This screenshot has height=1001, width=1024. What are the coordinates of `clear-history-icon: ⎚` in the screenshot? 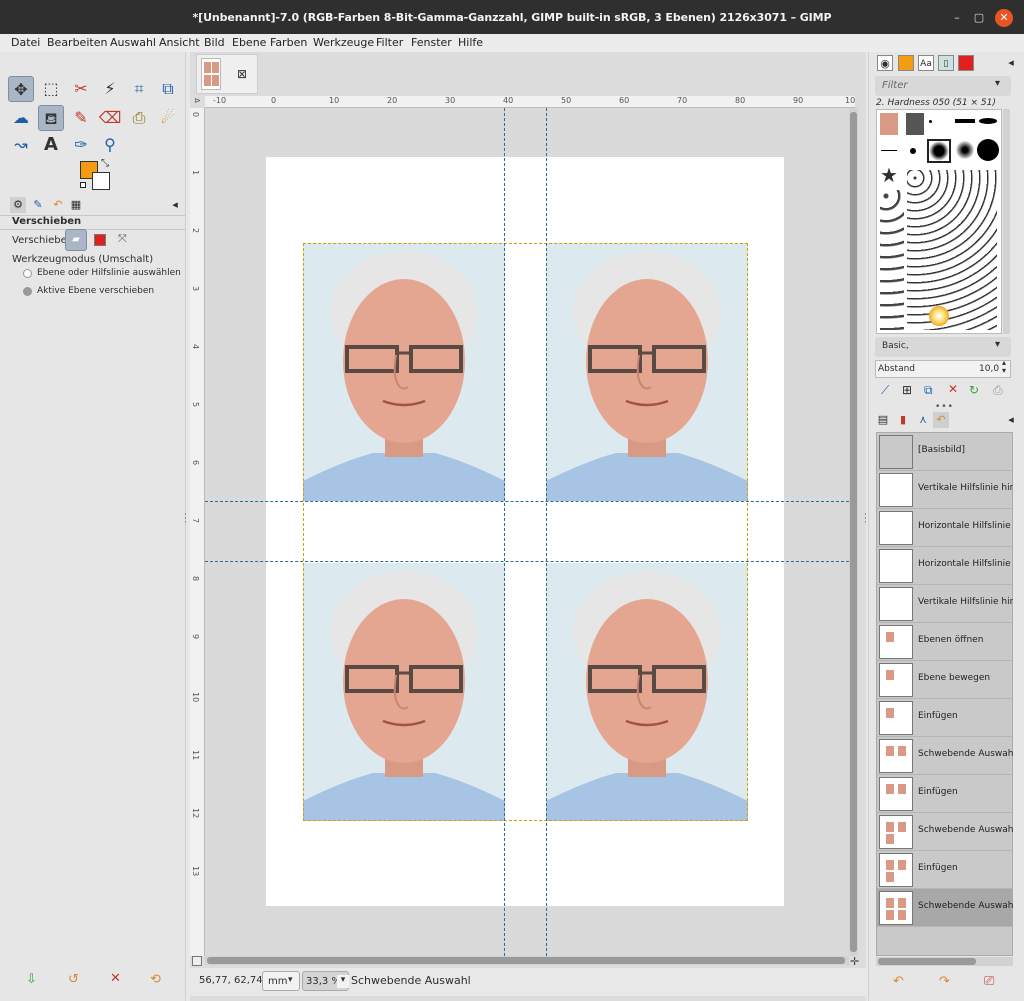 It's located at (989, 981).